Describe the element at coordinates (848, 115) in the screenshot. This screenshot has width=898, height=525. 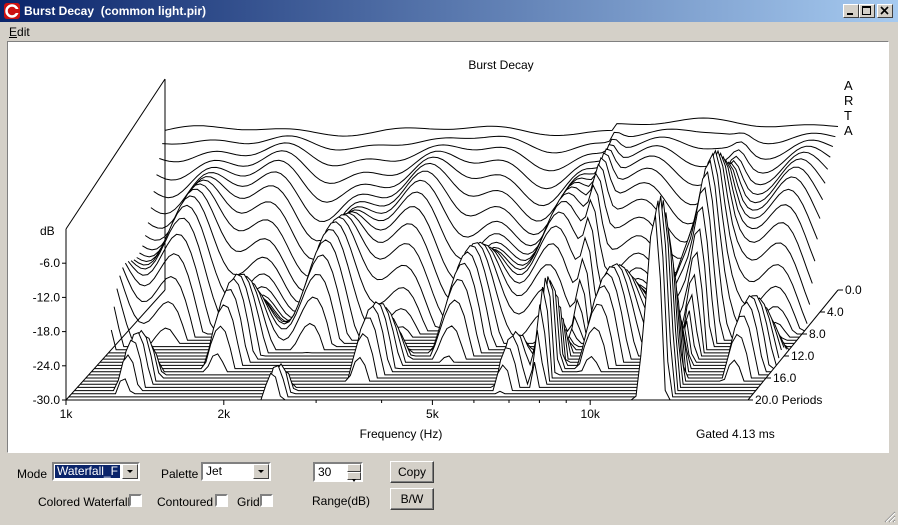
I see `arta-letter-t: T` at that location.